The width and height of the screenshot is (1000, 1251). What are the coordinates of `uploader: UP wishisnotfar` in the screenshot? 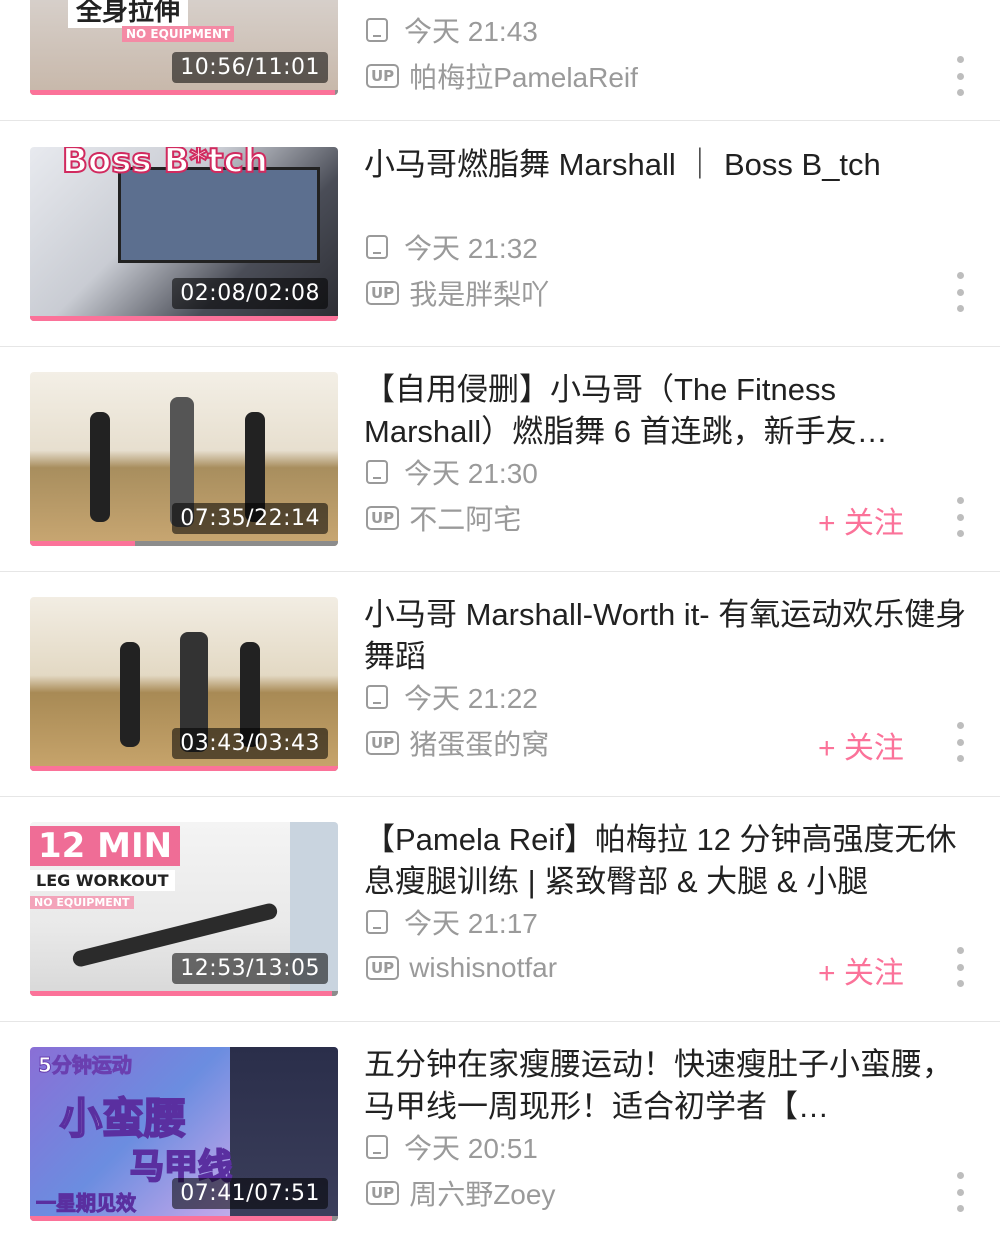 It's located at (461, 968).